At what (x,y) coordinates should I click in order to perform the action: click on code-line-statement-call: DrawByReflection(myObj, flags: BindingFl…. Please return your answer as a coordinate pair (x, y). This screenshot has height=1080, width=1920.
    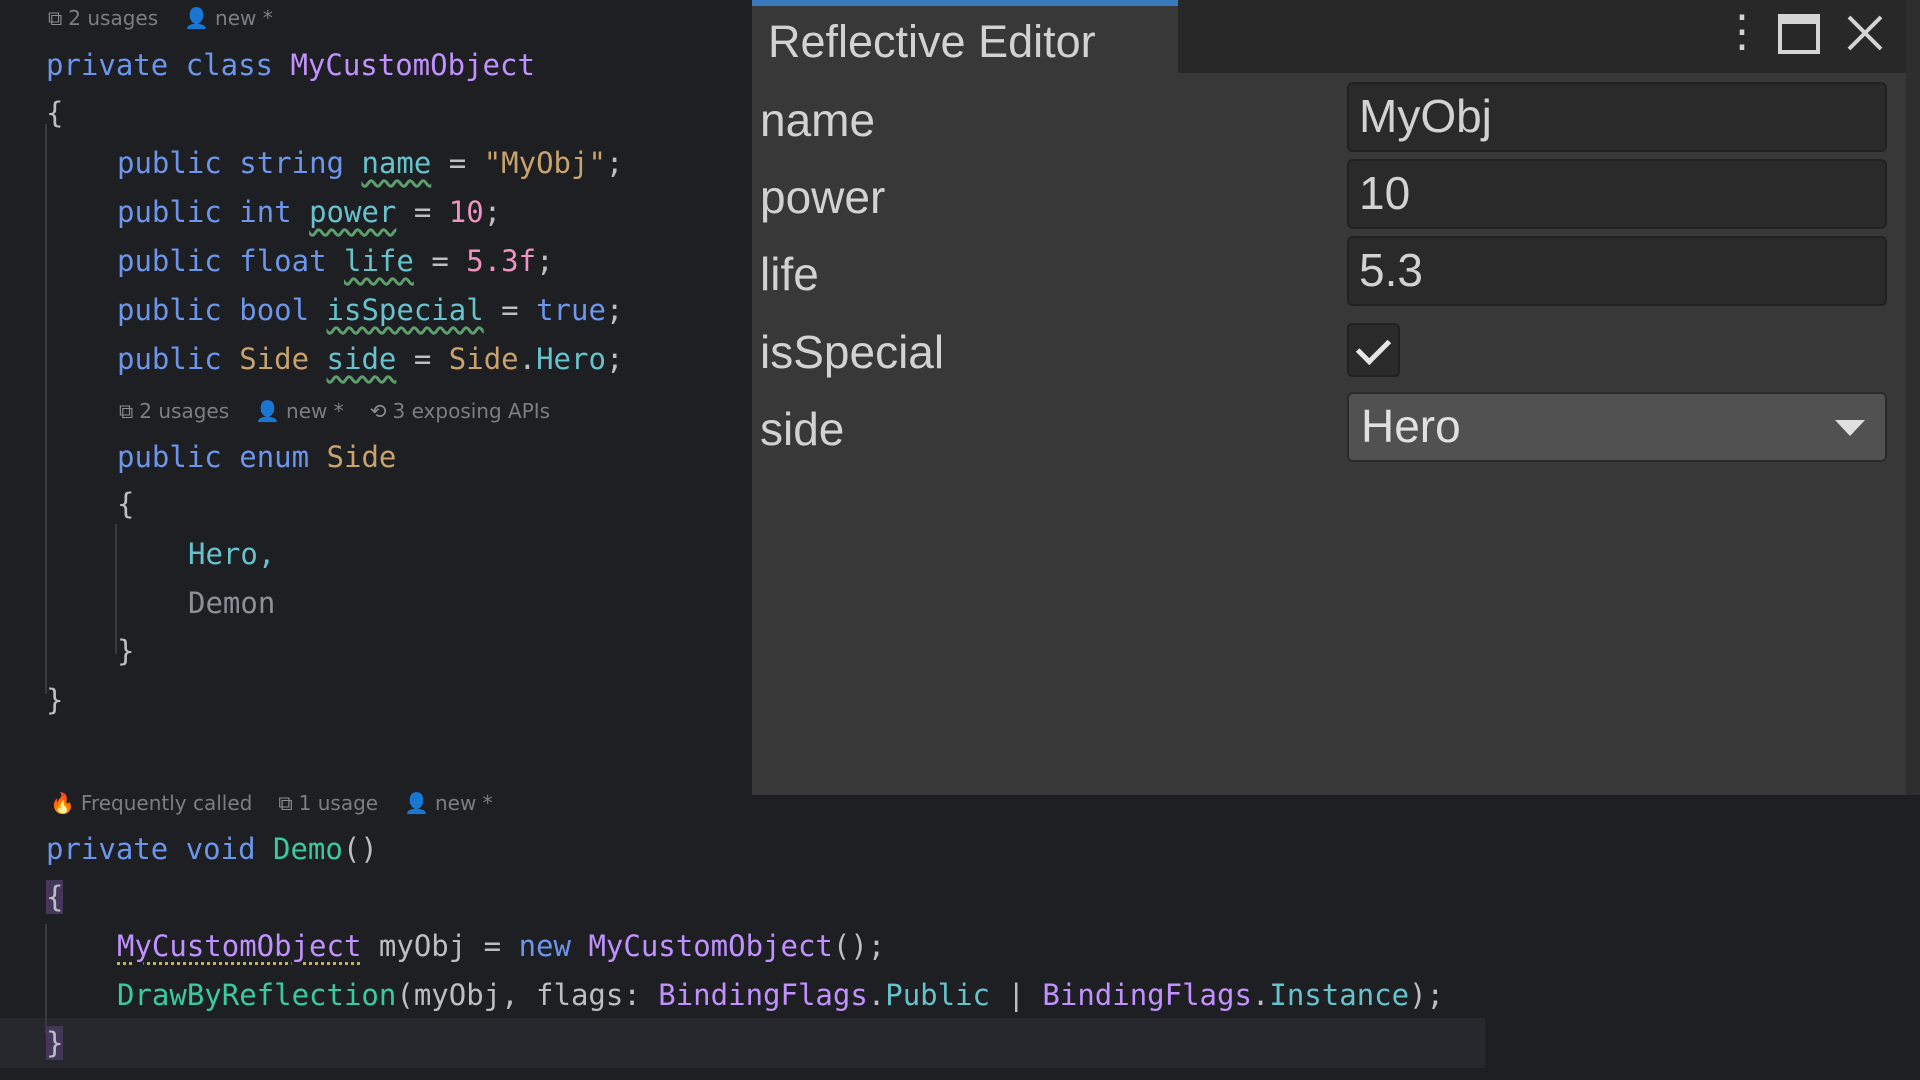
    Looking at the image, I should click on (780, 995).